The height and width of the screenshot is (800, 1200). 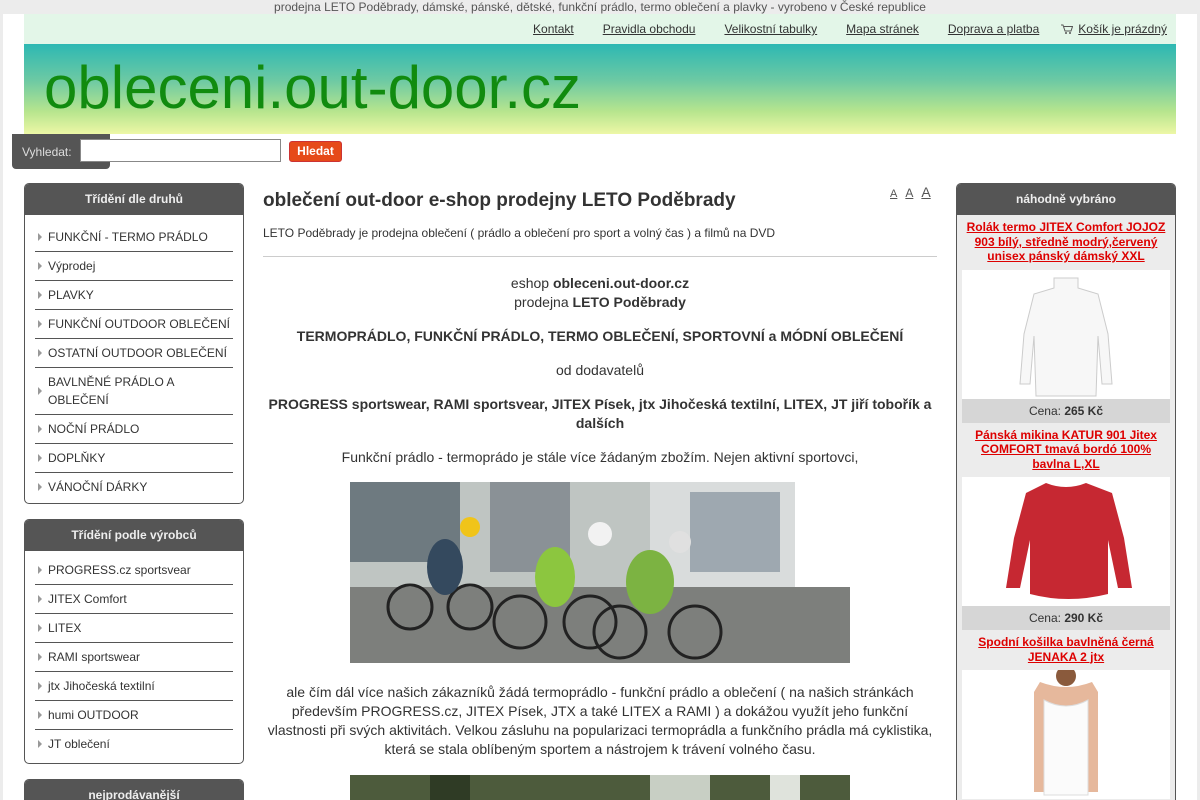 I want to click on category-label: OSTATNÍ OUTDOOR OBLEČENÍ, so click(x=140, y=353).